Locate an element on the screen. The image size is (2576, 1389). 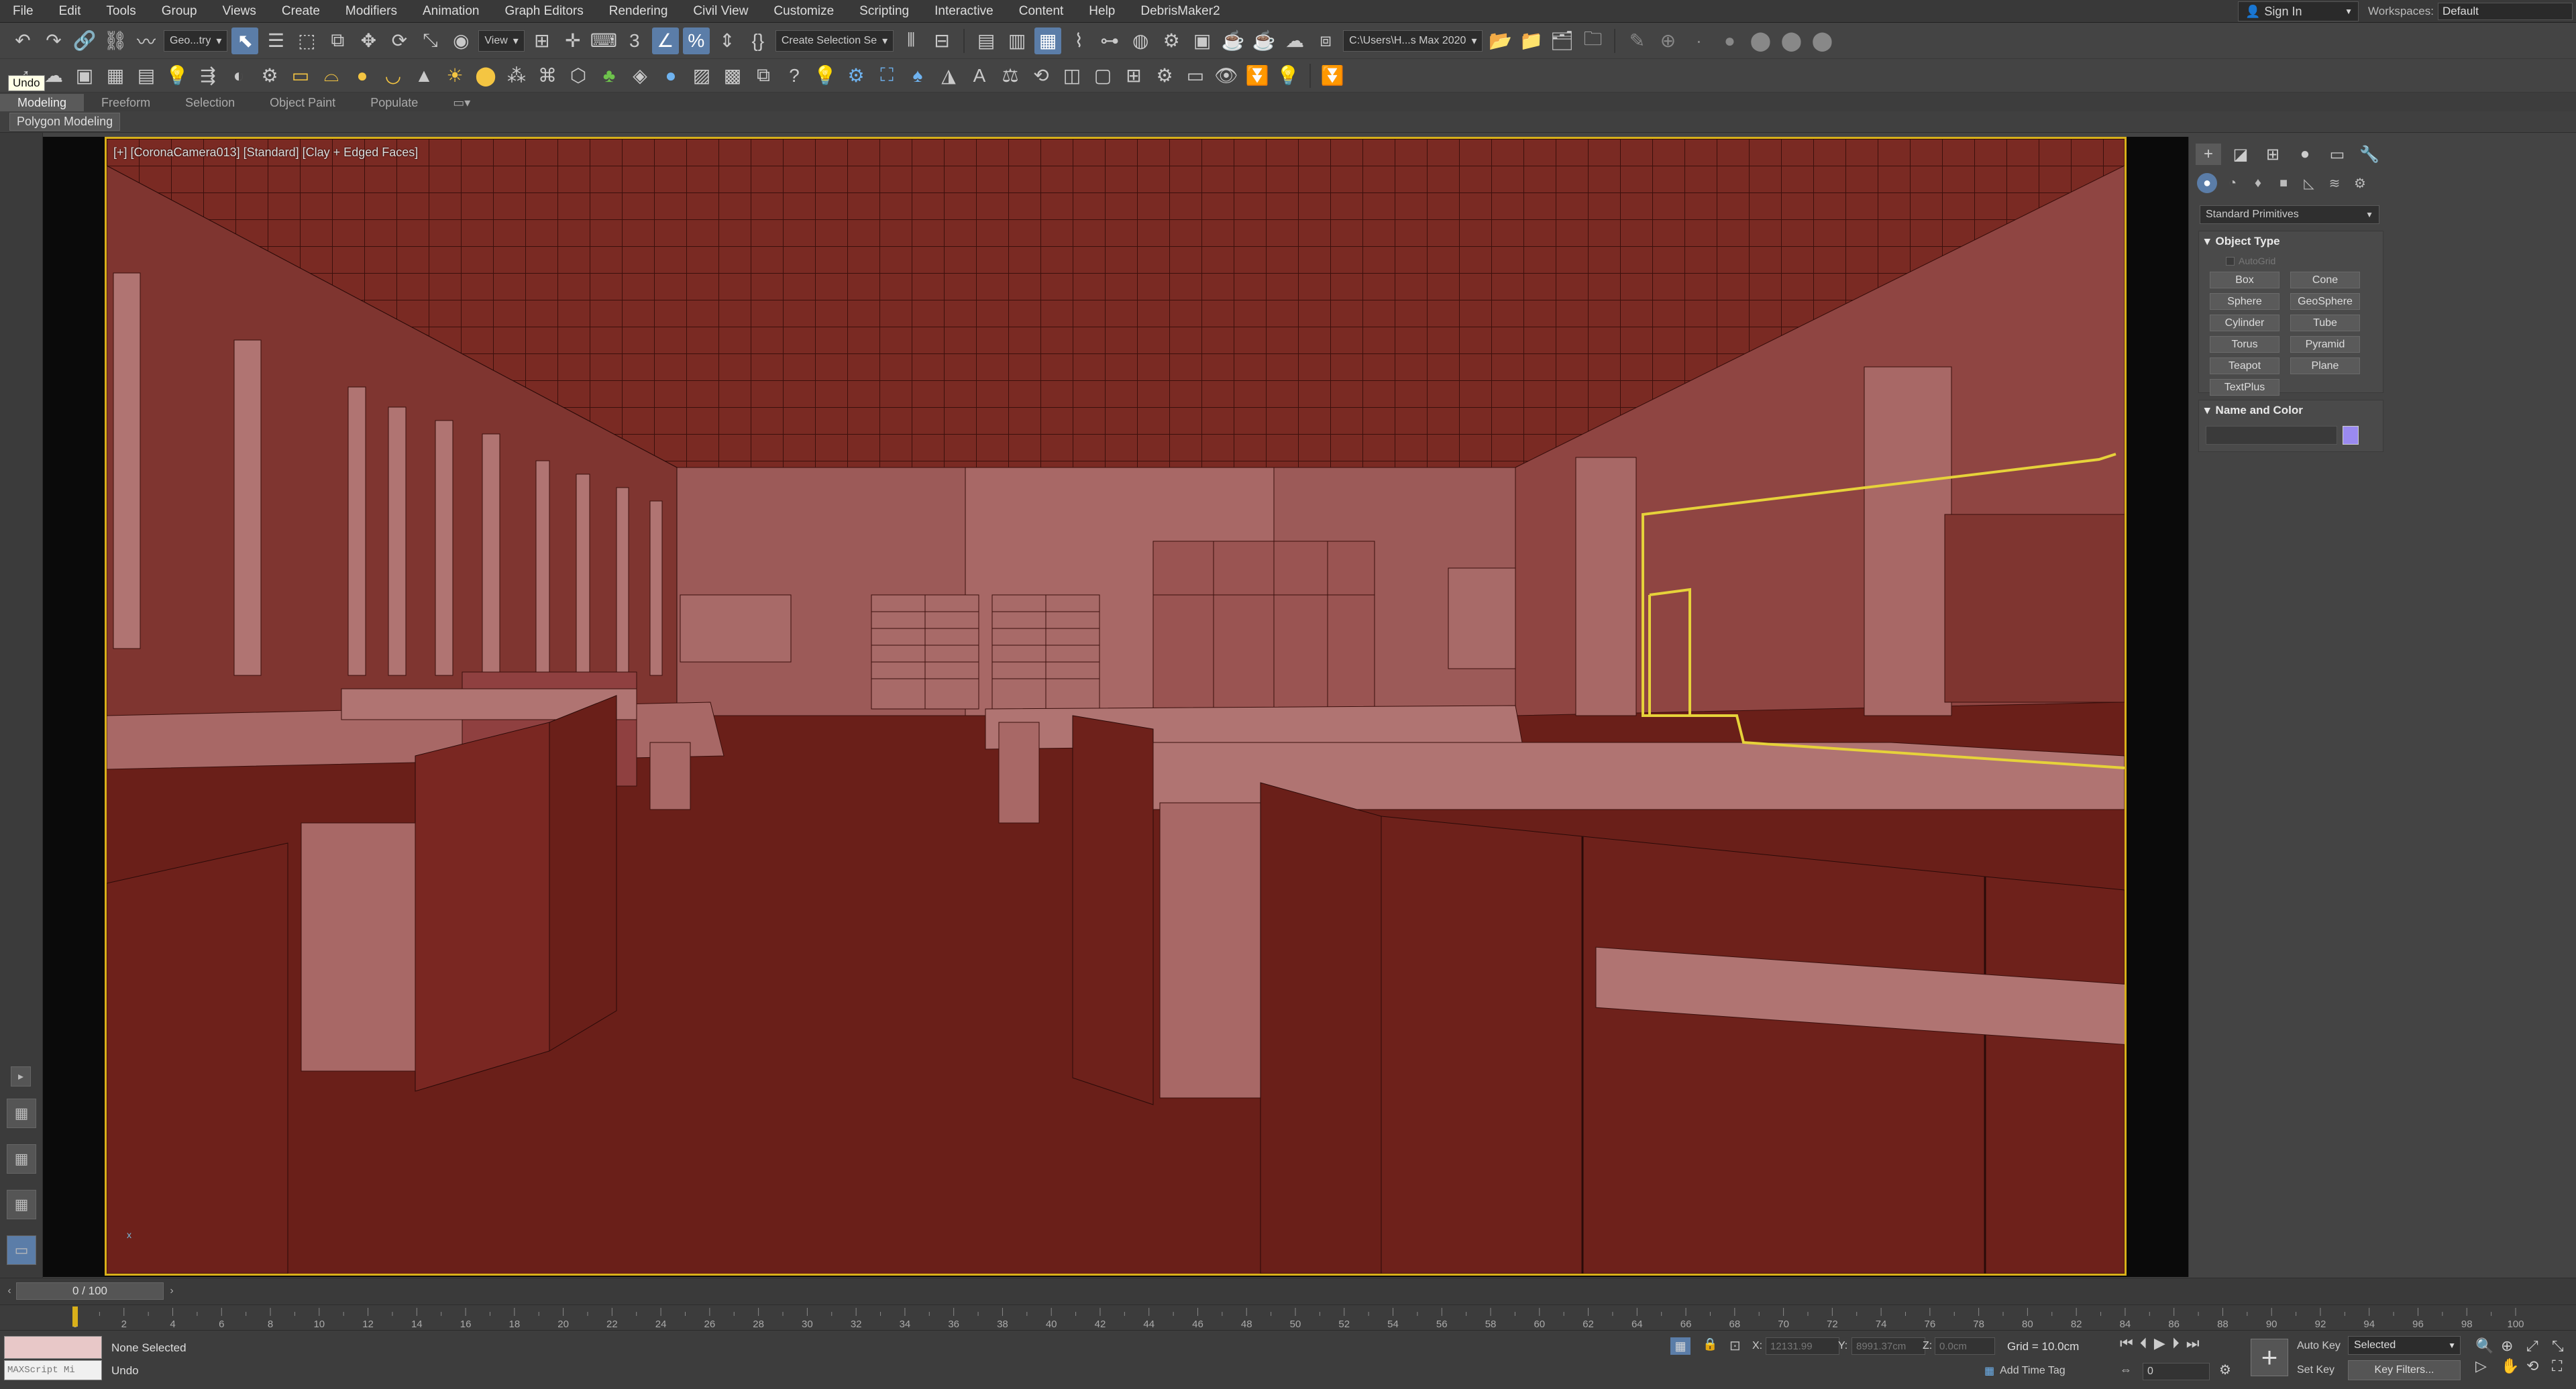
cone-icon: ▲ is located at coordinates (424, 75).